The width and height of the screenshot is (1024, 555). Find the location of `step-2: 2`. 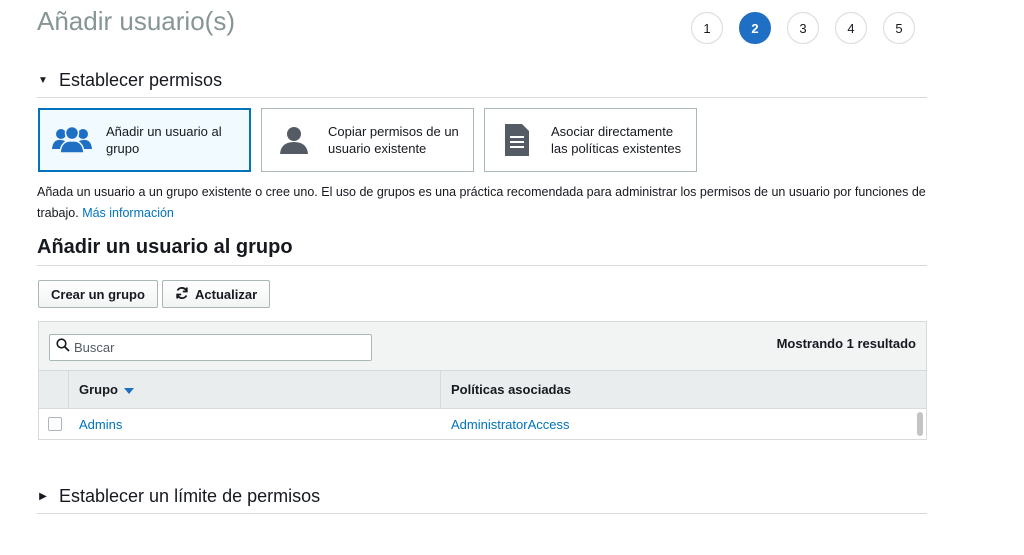

step-2: 2 is located at coordinates (755, 28).